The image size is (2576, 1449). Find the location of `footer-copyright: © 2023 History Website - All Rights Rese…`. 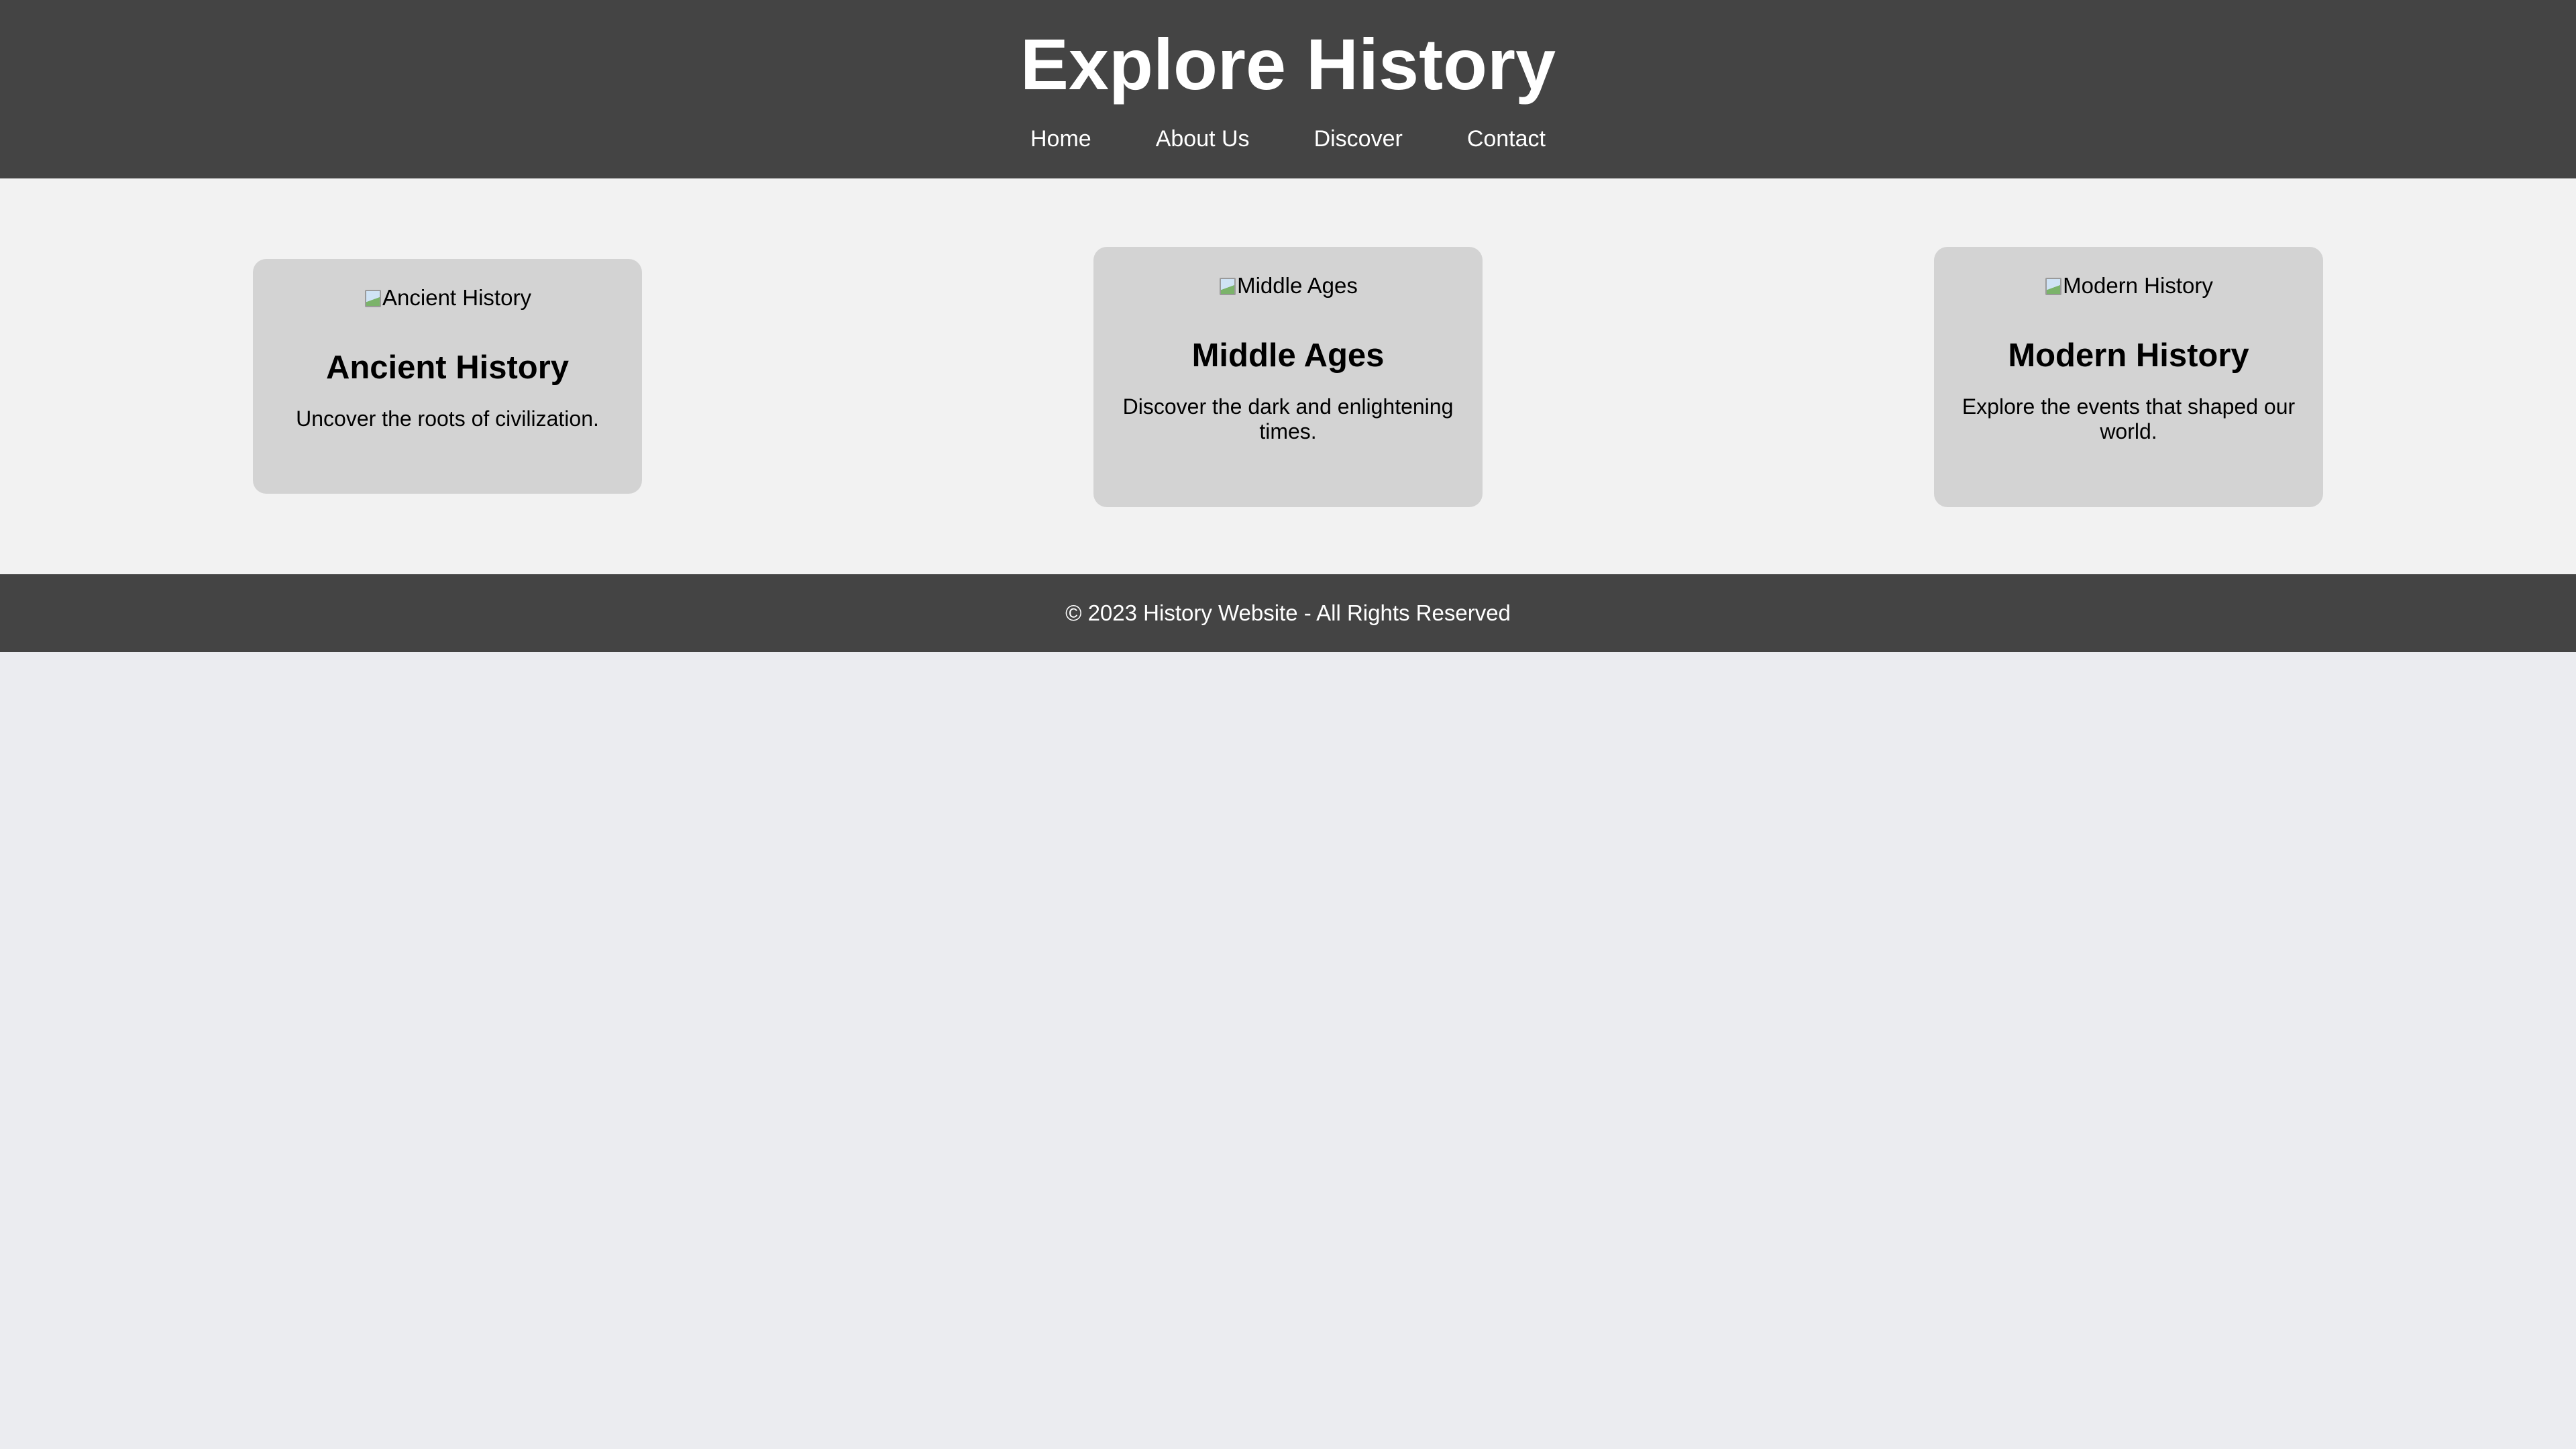

footer-copyright: © 2023 History Website - All Rights Rese… is located at coordinates (1288, 612).